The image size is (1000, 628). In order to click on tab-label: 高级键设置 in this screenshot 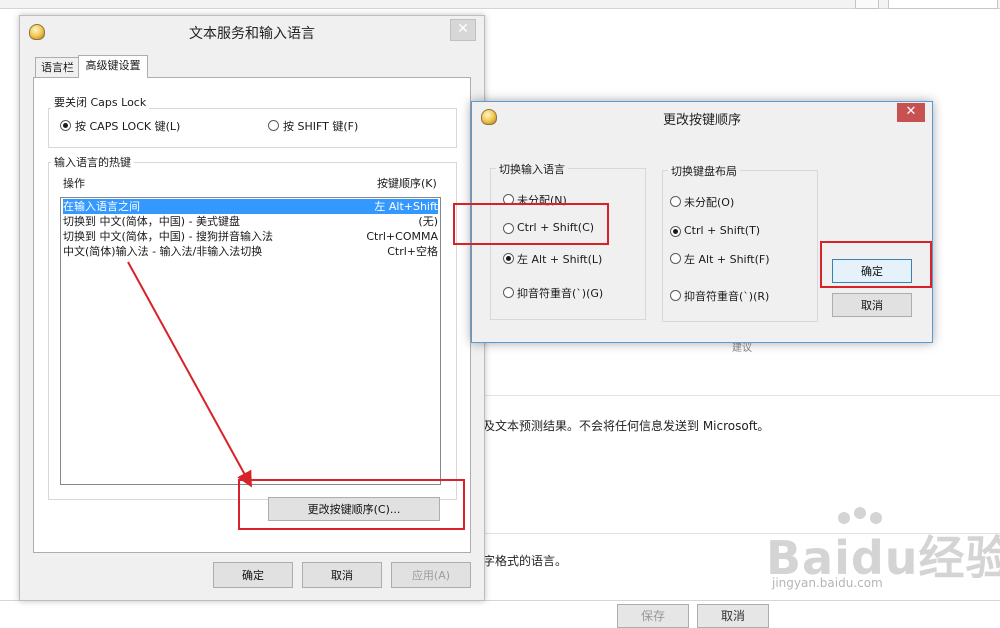, I will do `click(113, 65)`.